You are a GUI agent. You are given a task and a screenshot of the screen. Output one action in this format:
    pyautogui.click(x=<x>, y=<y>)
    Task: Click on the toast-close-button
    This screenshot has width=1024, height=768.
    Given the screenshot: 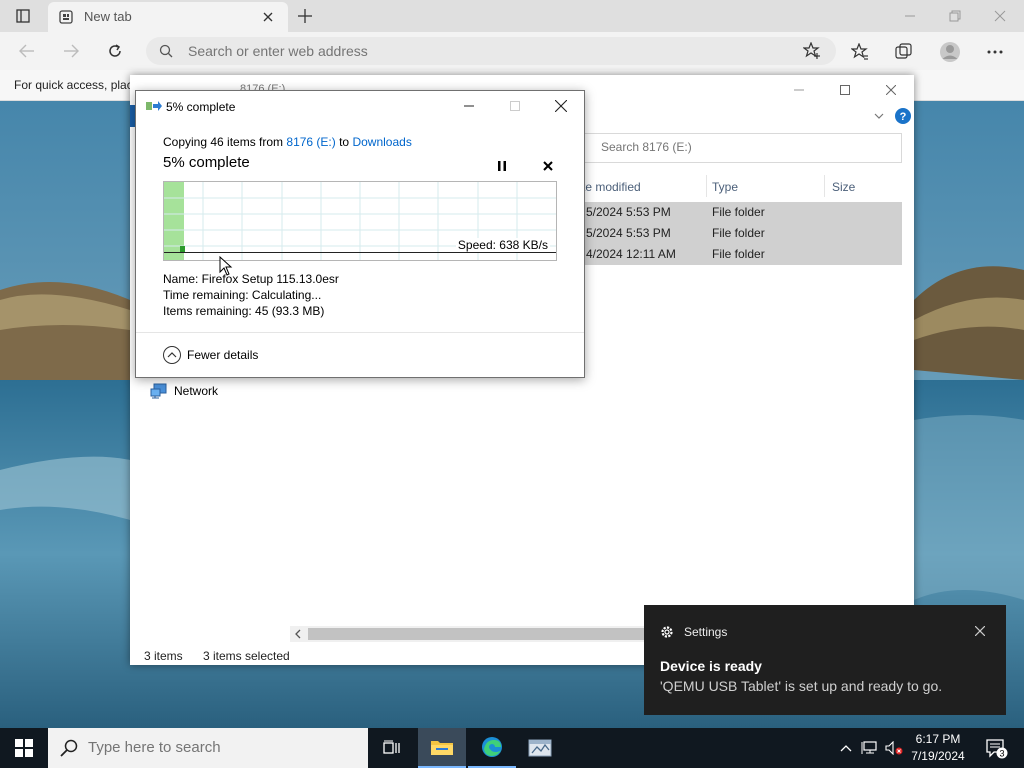 What is the action you would take?
    pyautogui.click(x=980, y=631)
    